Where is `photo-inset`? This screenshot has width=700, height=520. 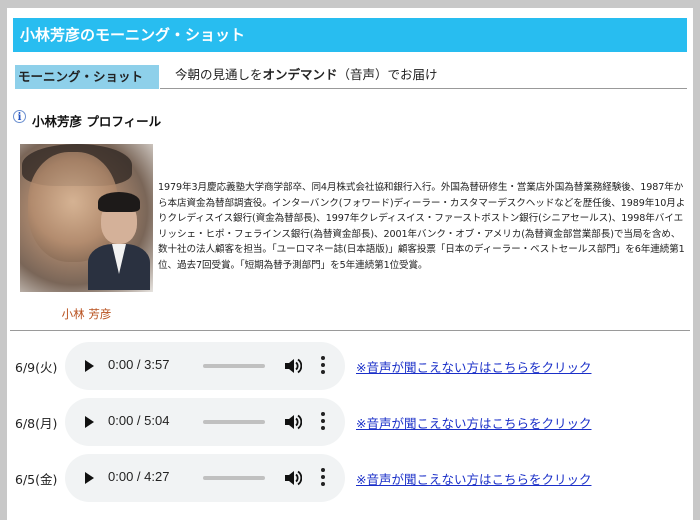
photo-inset is located at coordinates (119, 241).